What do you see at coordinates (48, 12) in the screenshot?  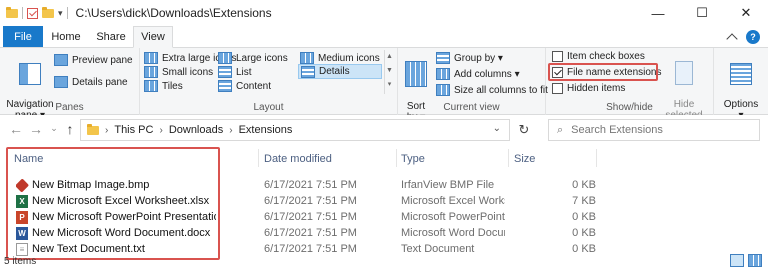 I see `new-folder-icon` at bounding box center [48, 12].